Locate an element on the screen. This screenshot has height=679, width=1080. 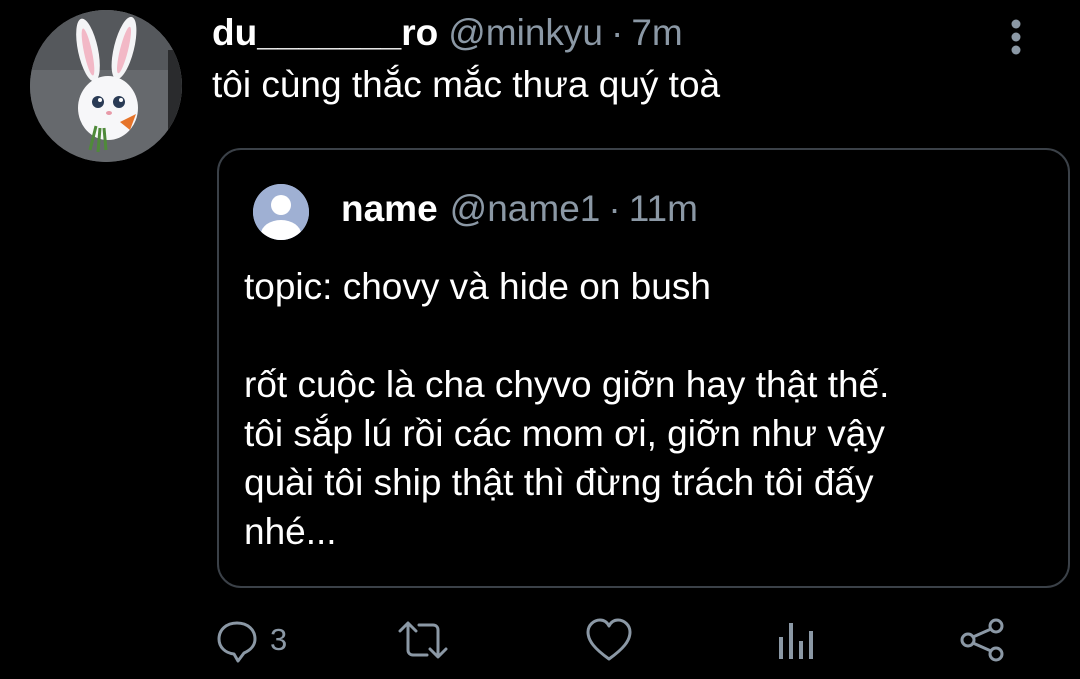
author-display-name: du_______ro is located at coordinates (325, 33).